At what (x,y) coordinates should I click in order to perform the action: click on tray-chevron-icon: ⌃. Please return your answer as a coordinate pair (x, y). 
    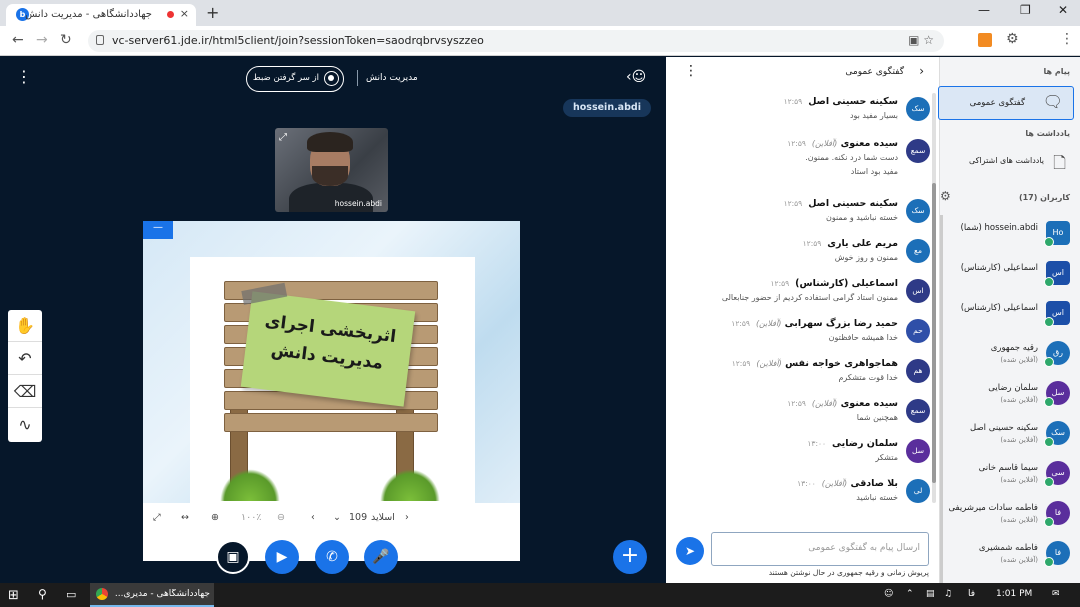
    Looking at the image, I should click on (910, 594).